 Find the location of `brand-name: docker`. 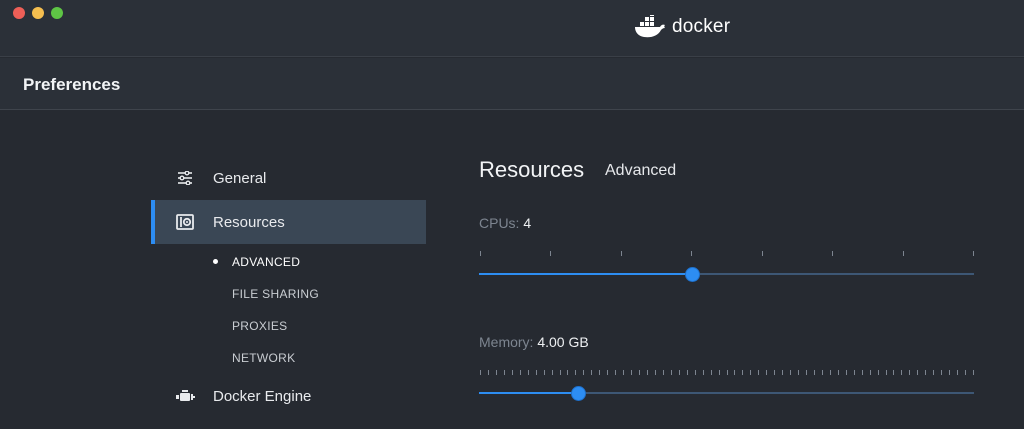

brand-name: docker is located at coordinates (701, 26).